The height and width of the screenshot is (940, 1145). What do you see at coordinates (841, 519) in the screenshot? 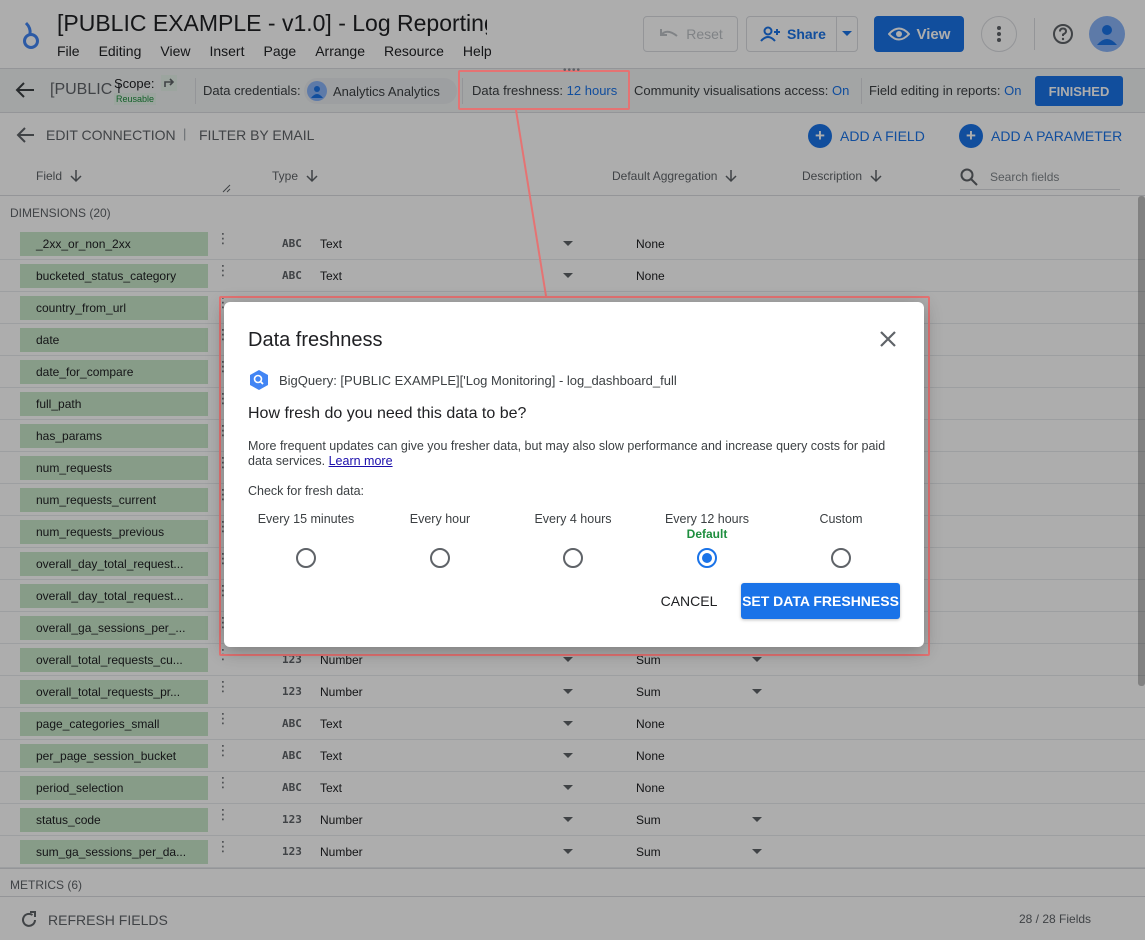
I see `option-label: Custom` at bounding box center [841, 519].